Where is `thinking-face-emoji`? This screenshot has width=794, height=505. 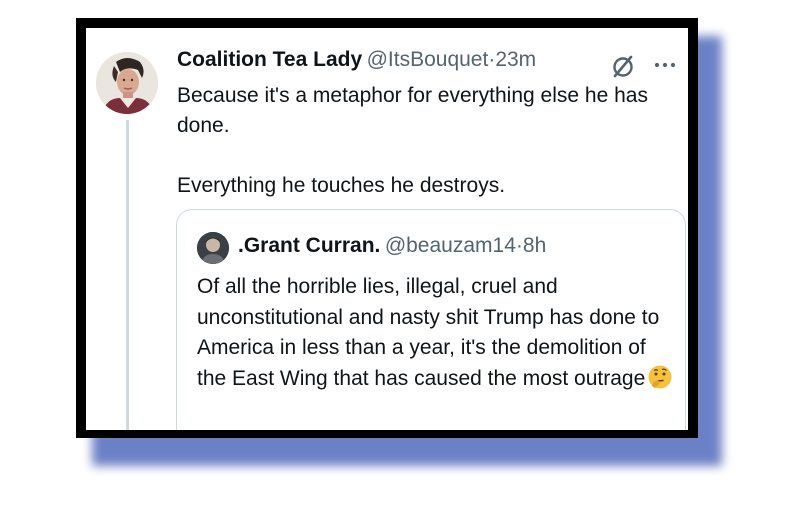
thinking-face-emoji is located at coordinates (660, 376).